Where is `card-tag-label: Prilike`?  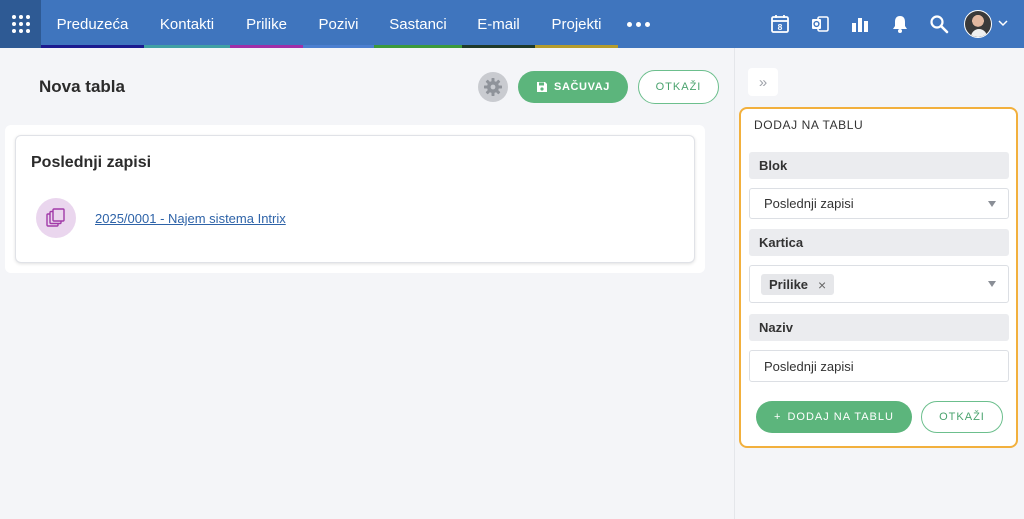 card-tag-label: Prilike is located at coordinates (789, 284).